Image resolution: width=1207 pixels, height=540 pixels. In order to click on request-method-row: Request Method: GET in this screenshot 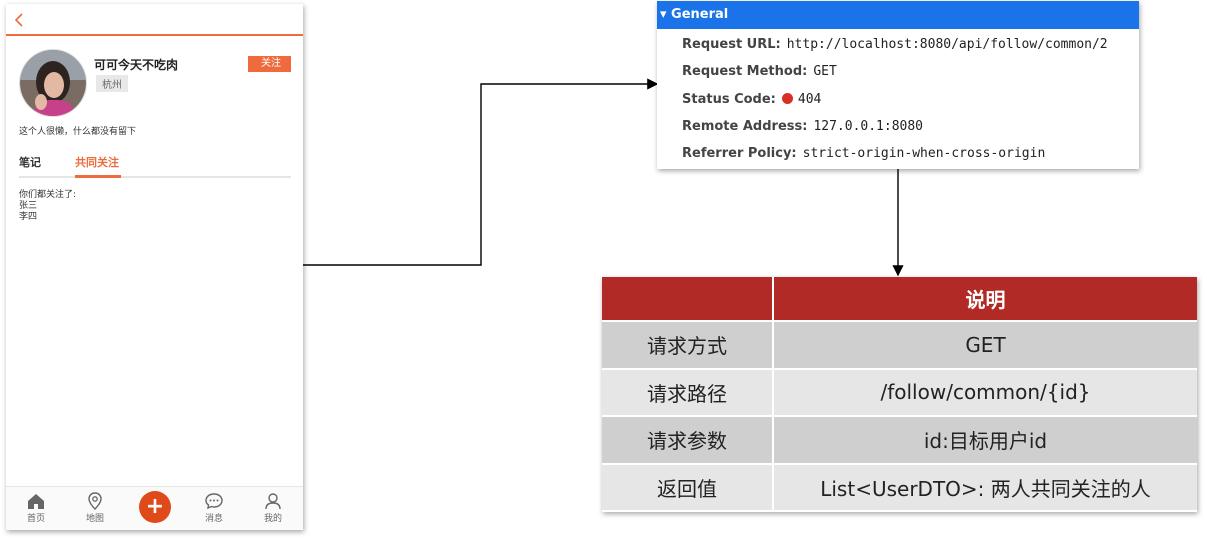, I will do `click(759, 71)`.